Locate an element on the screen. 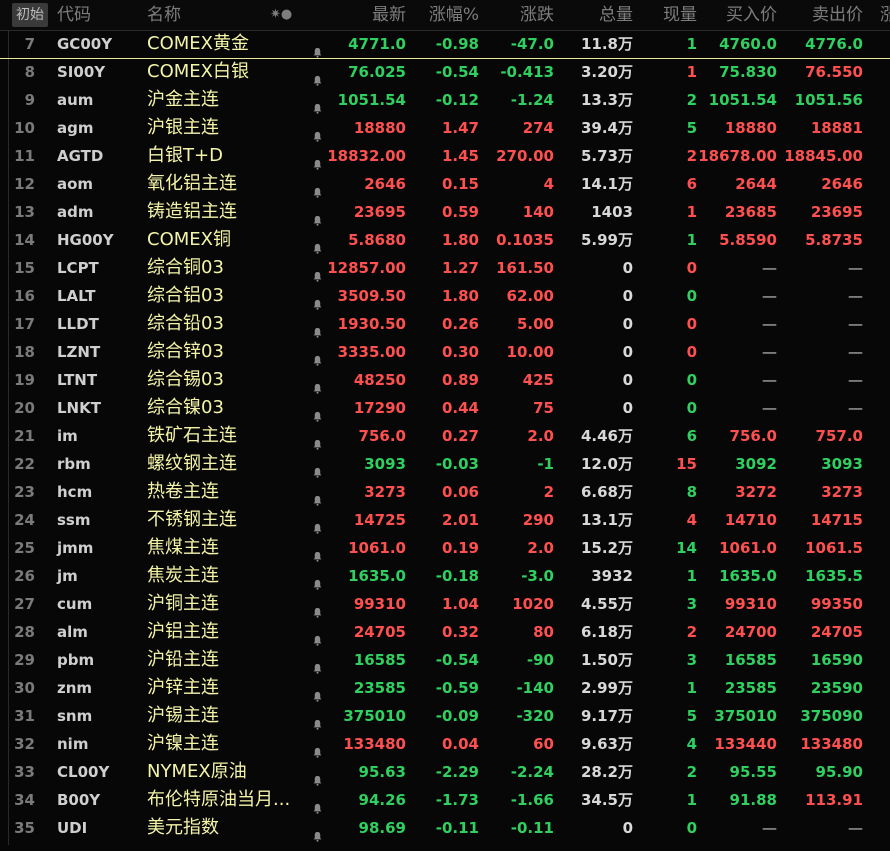 Image resolution: width=890 pixels, height=851 pixels. ask-price: 1635.5 is located at coordinates (834, 576).